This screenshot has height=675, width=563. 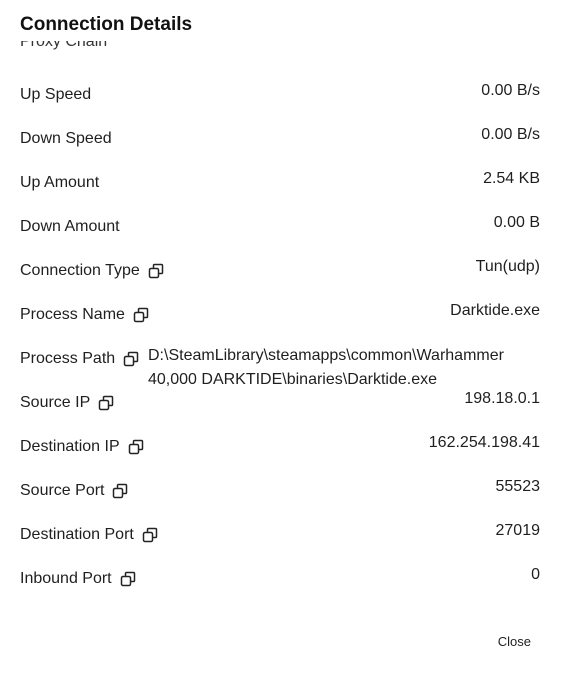 I want to click on detail-row-up-amount: Up Amount 2.54 KB, so click(x=280, y=183).